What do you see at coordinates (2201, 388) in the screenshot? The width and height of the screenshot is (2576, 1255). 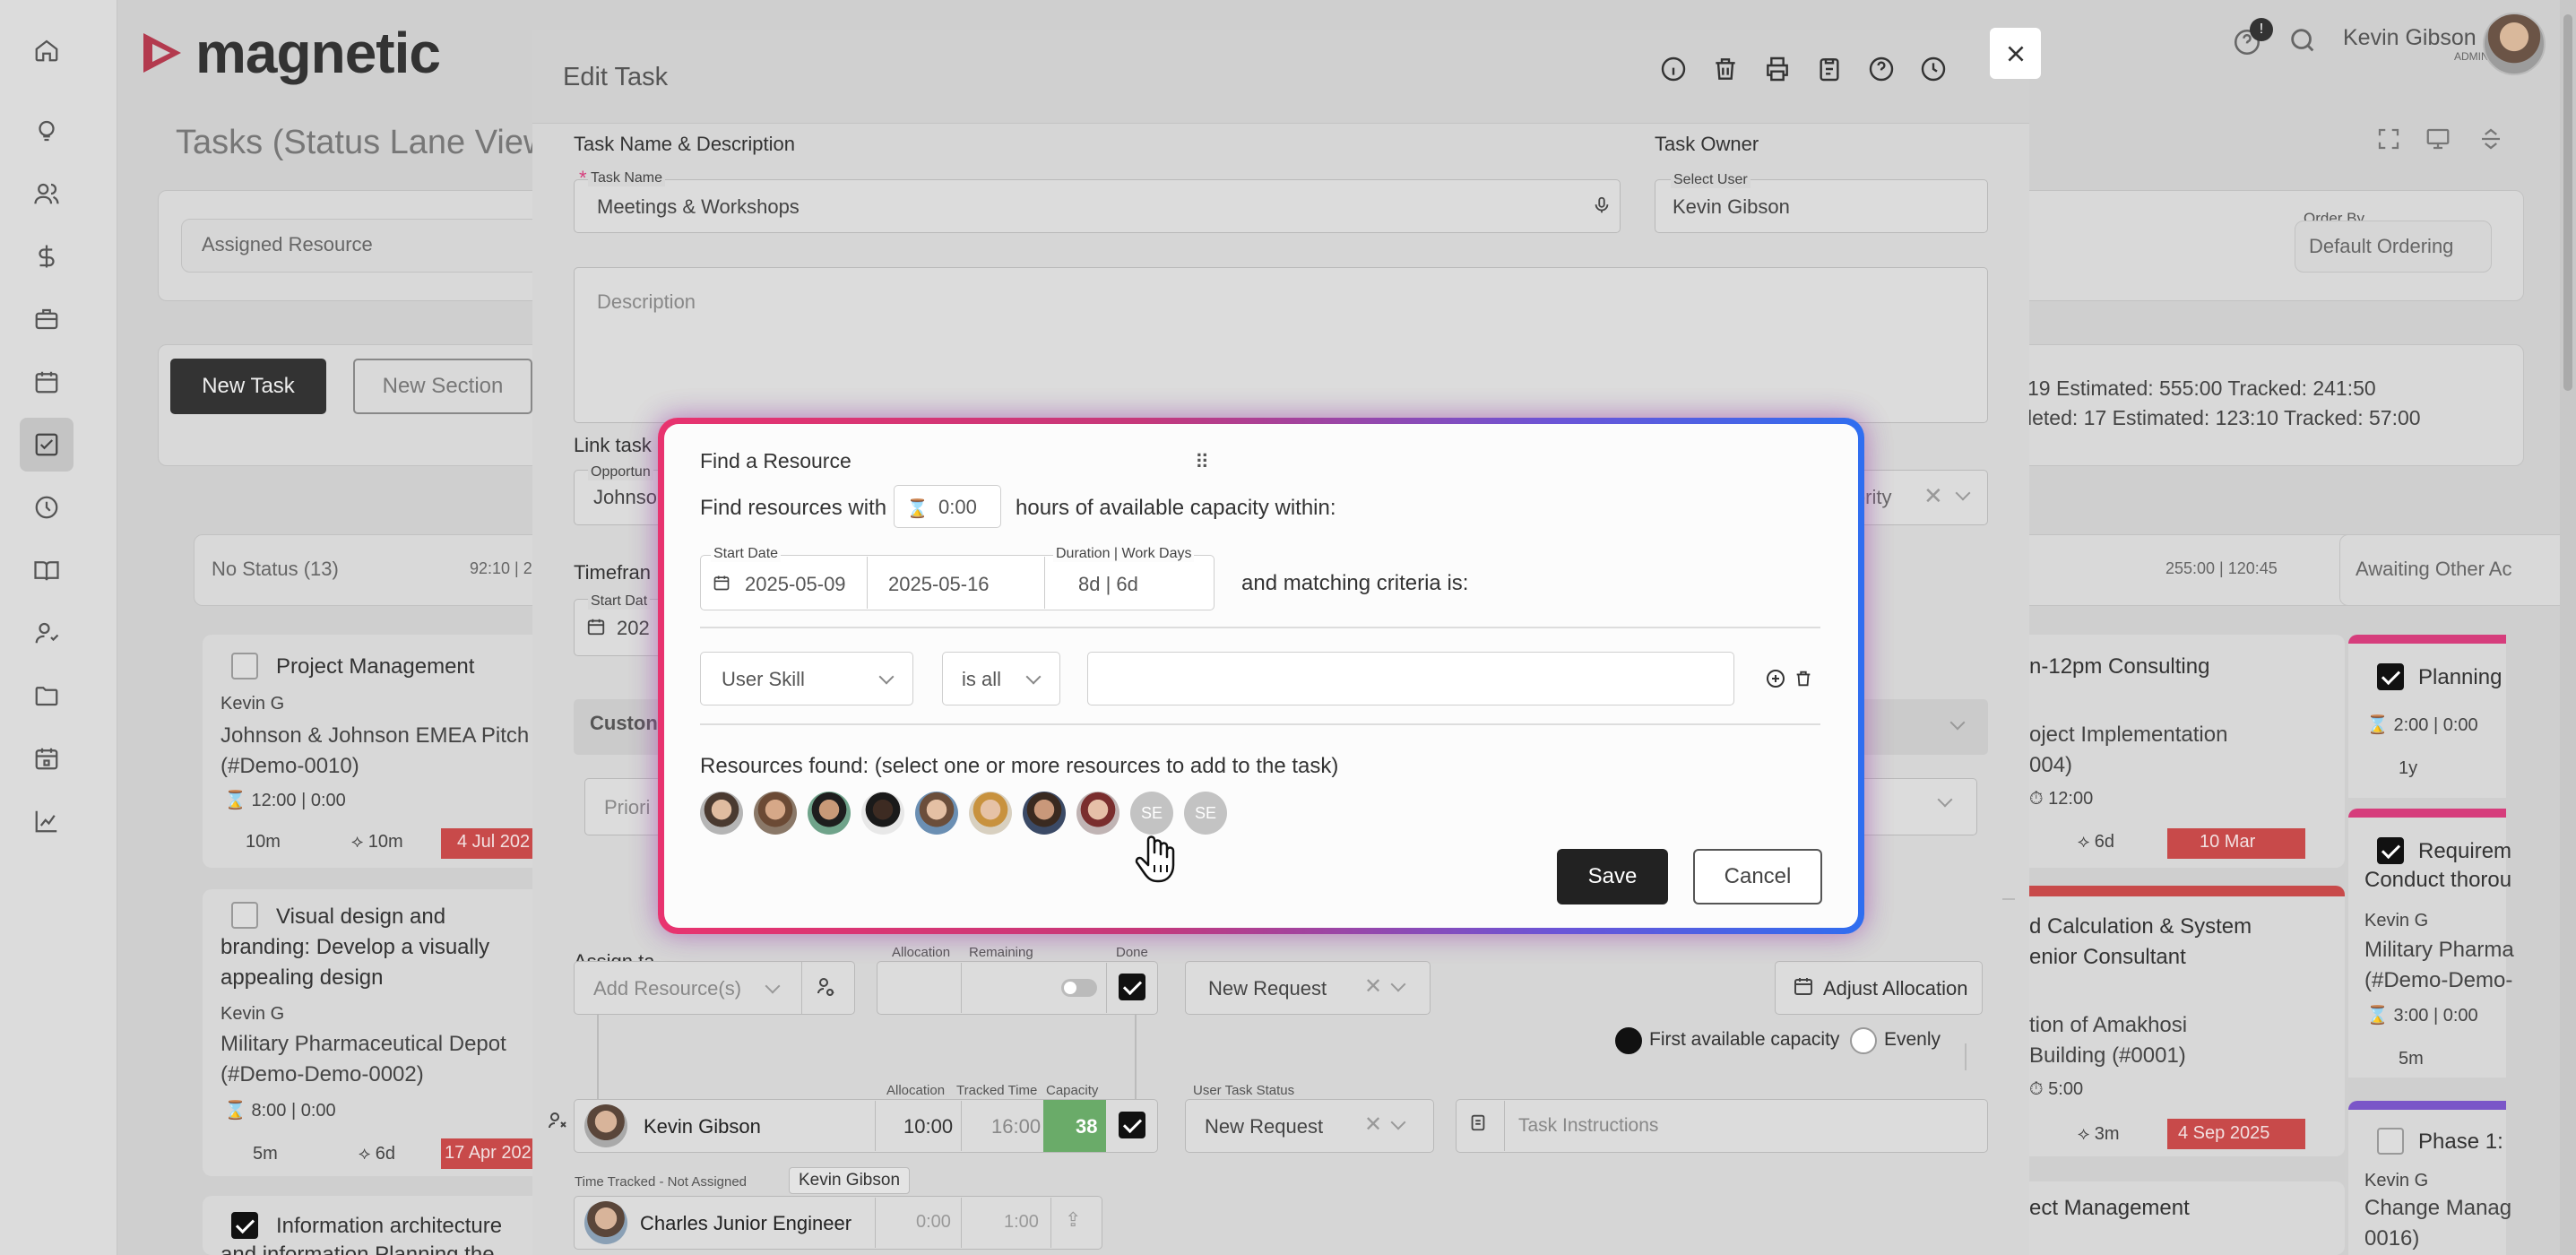 I see `stats-line-1: 19 Estimated: 555:00 Tracked: 241:50` at bounding box center [2201, 388].